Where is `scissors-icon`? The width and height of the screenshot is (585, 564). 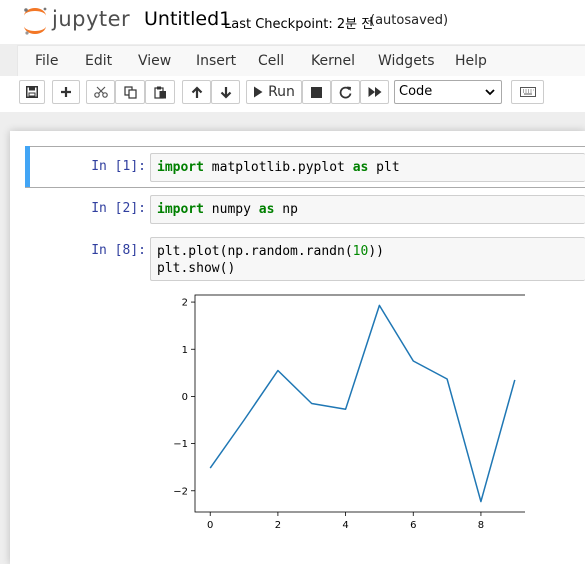 scissors-icon is located at coordinates (100, 92).